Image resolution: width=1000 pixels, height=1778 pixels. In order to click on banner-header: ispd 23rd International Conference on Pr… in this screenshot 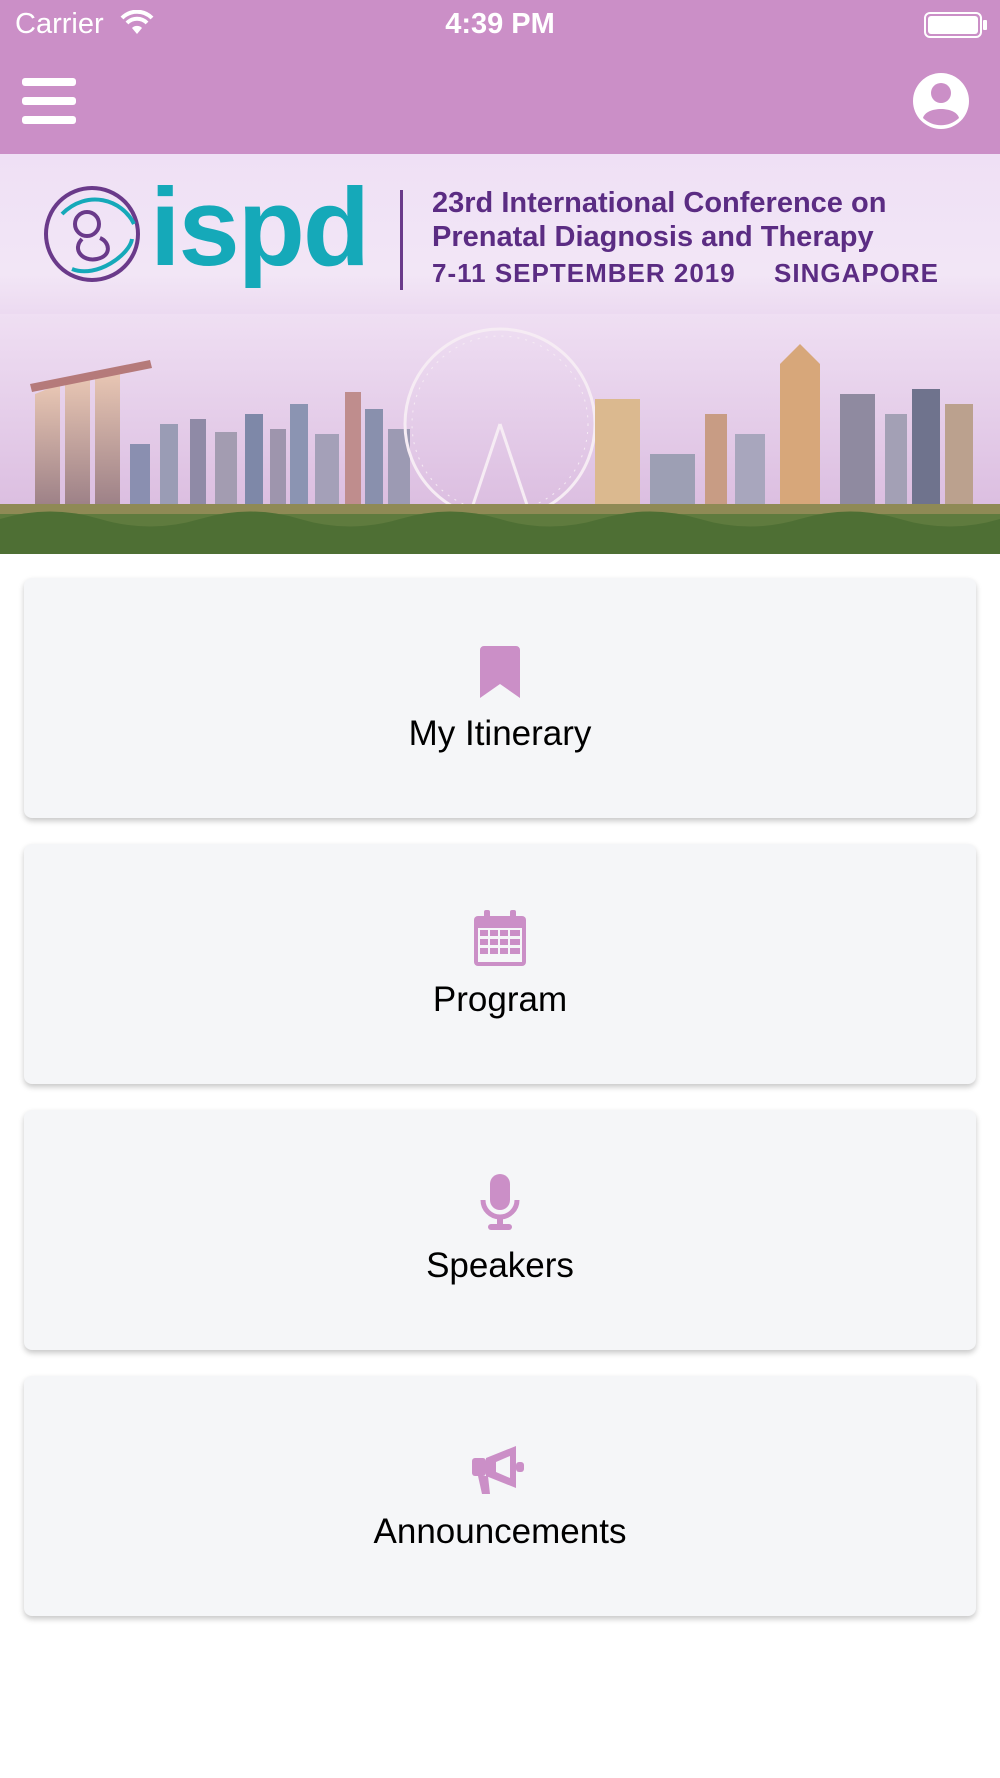, I will do `click(500, 236)`.